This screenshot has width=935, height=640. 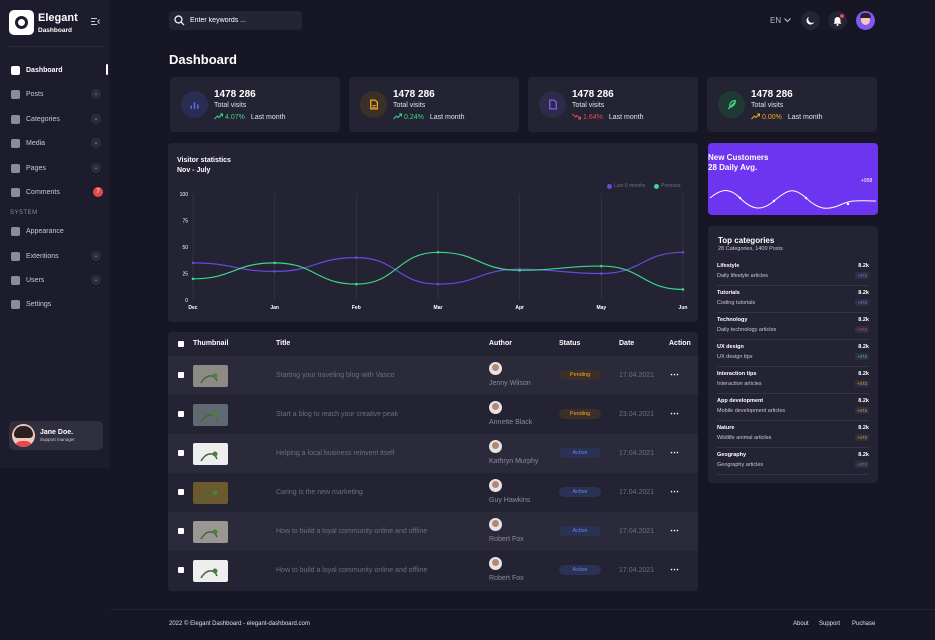 What do you see at coordinates (728, 266) in the screenshot?
I see `category-name: Lifestyle` at bounding box center [728, 266].